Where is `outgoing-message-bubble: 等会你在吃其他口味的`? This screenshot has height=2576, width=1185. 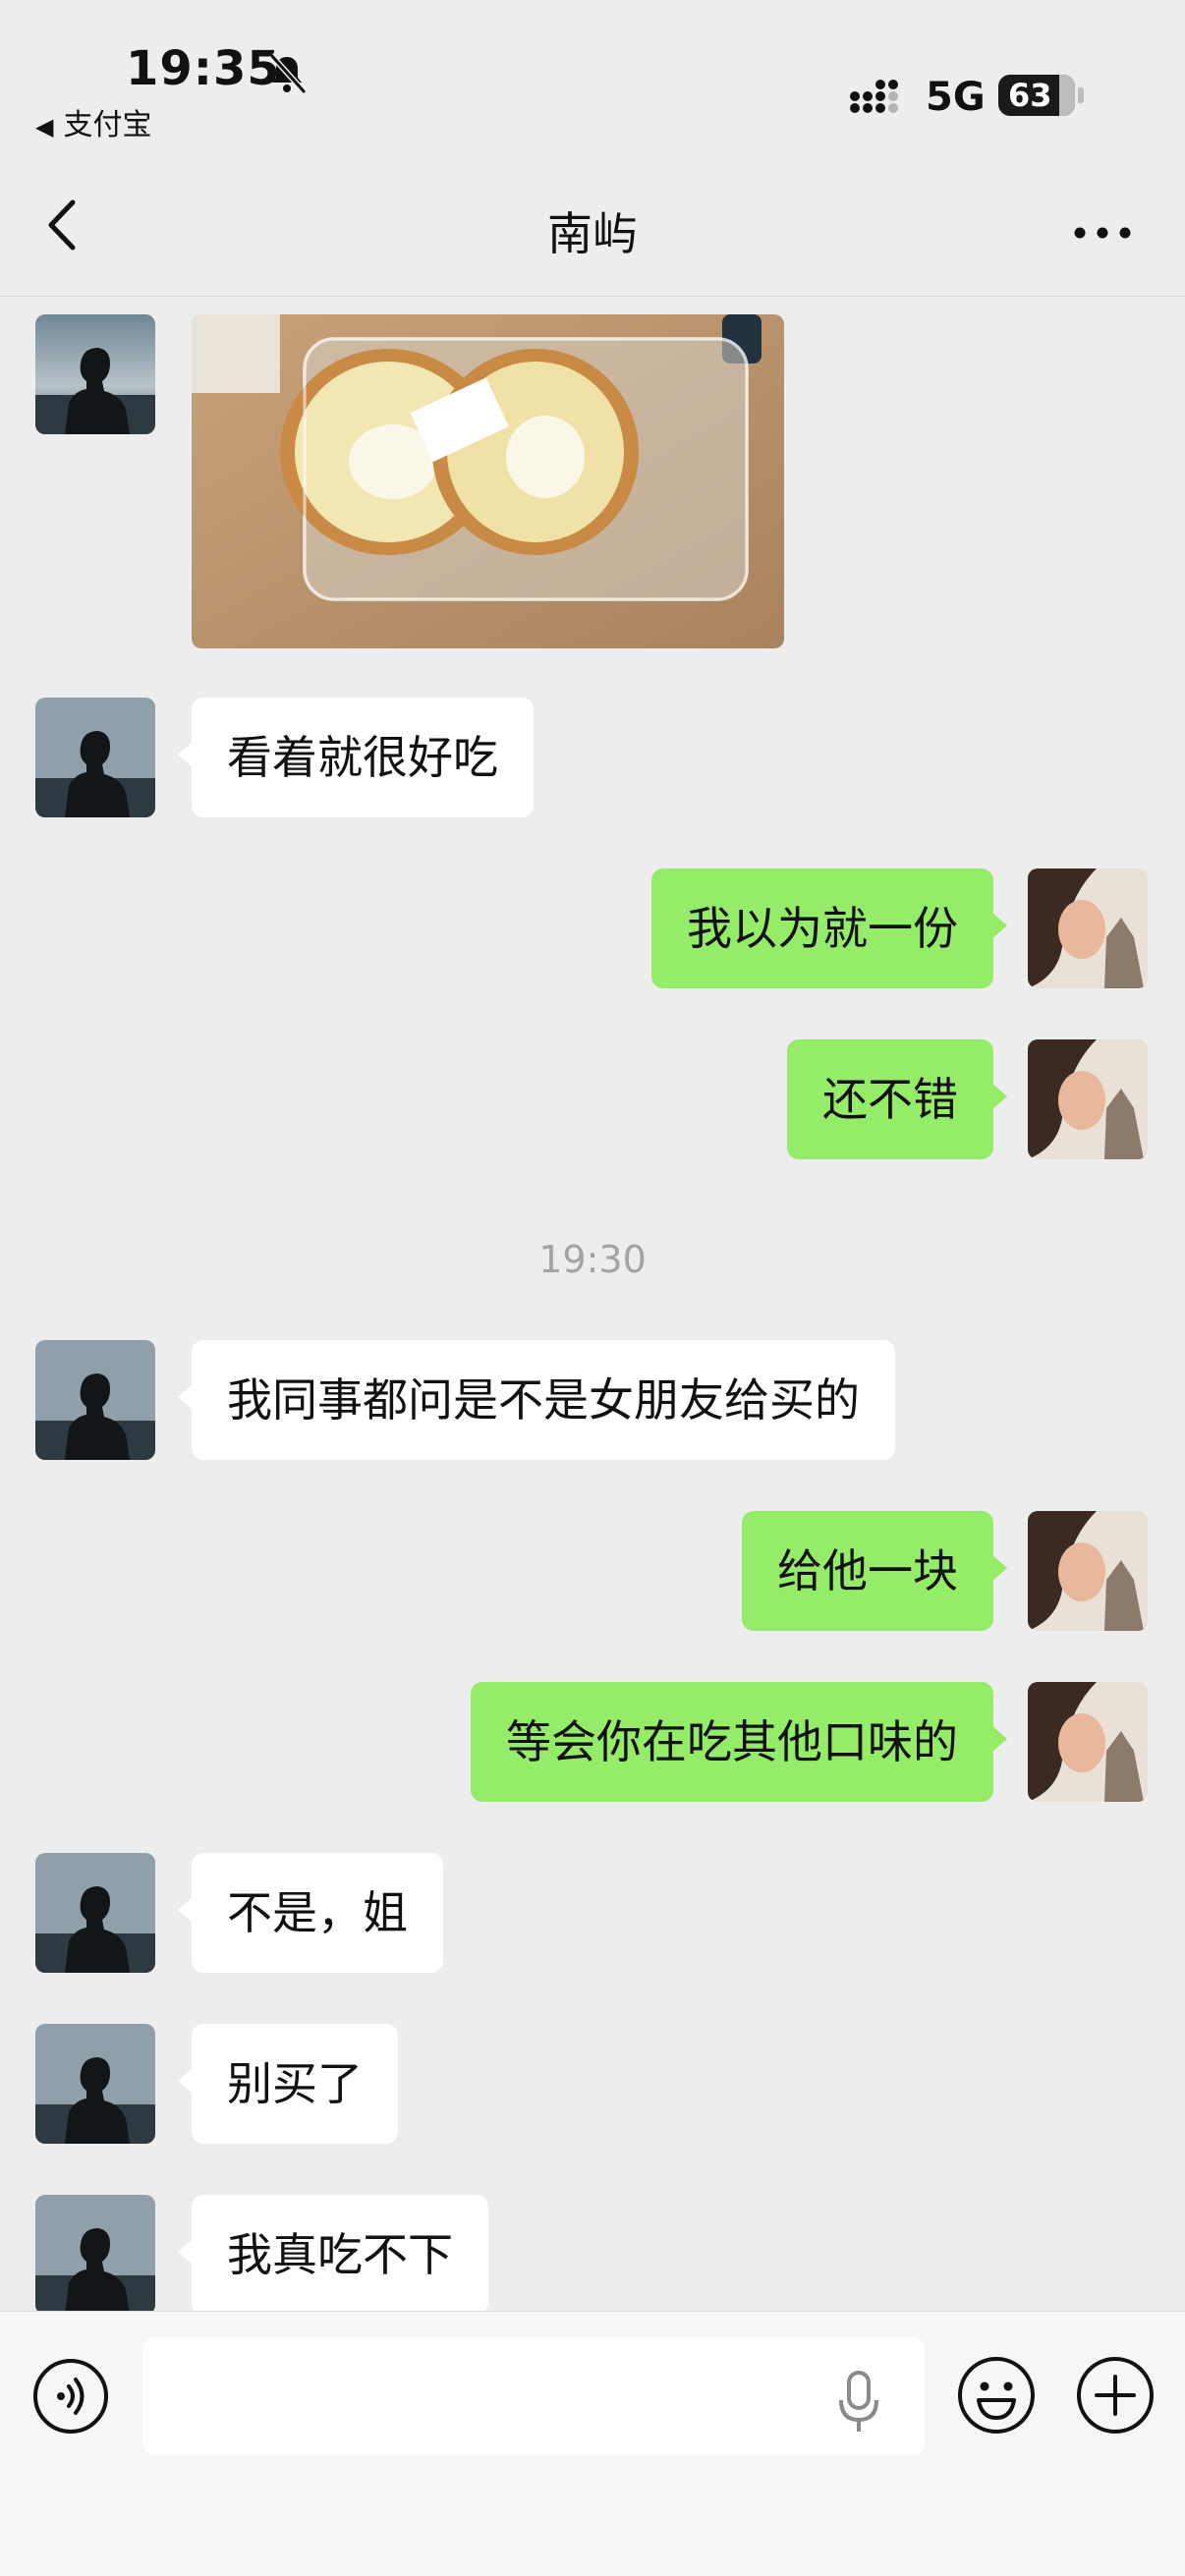 outgoing-message-bubble: 等会你在吃其他口味的 is located at coordinates (739, 1742).